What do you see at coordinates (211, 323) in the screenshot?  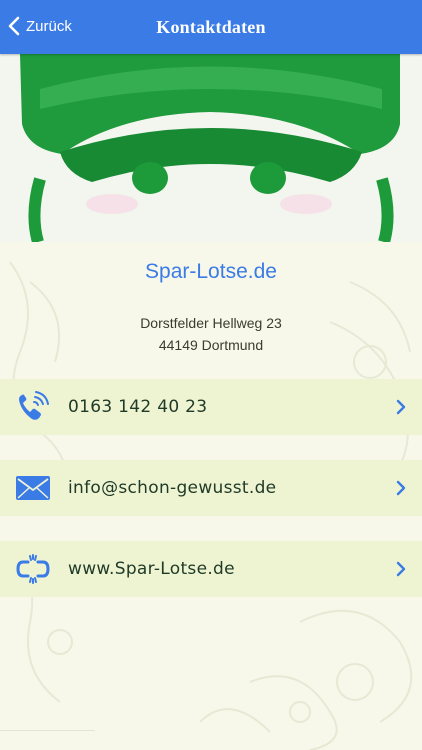 I see `address-street: Dorstfelder Hellweg 23` at bounding box center [211, 323].